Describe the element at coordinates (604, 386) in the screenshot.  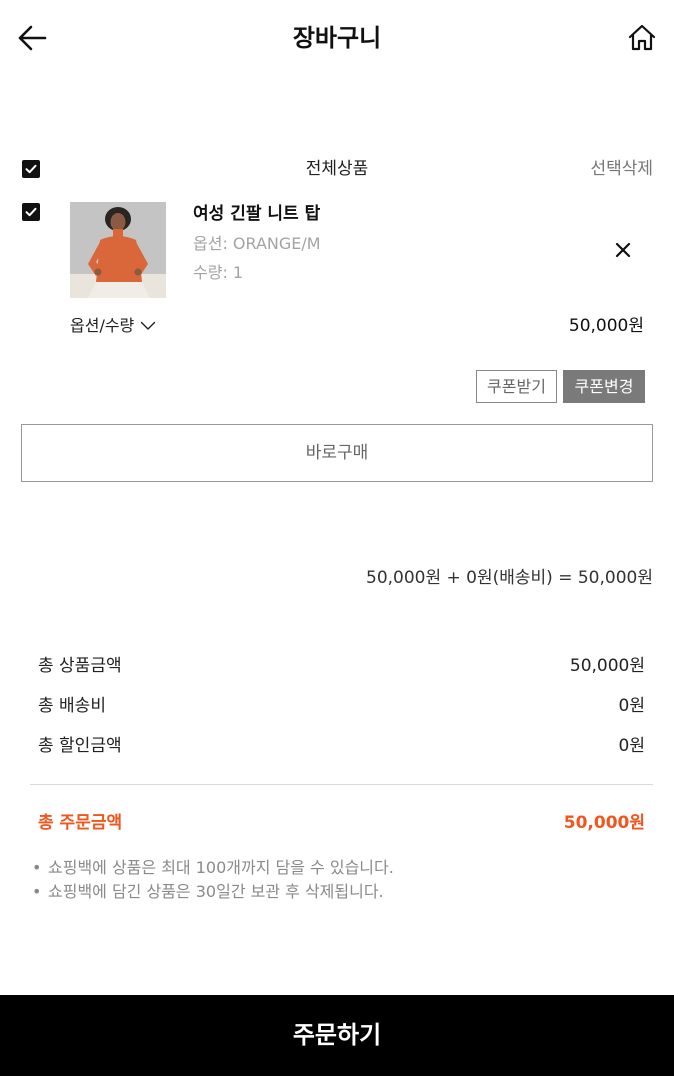
I see `coupon-change-button: 쿠폰변경` at that location.